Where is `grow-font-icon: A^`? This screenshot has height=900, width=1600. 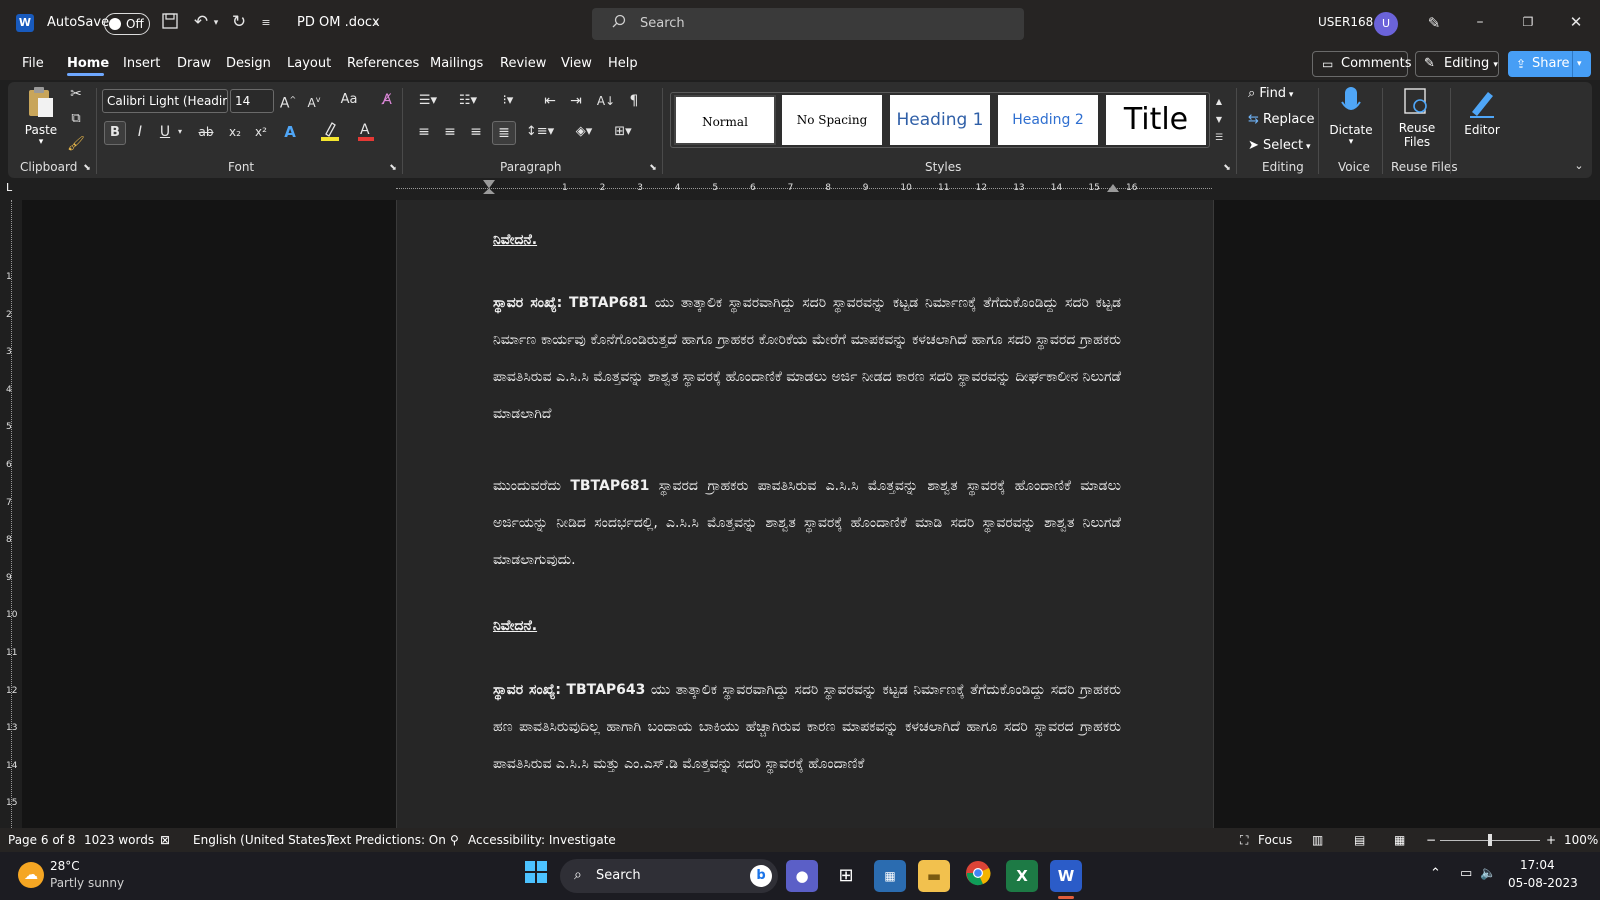 grow-font-icon: A^ is located at coordinates (288, 102).